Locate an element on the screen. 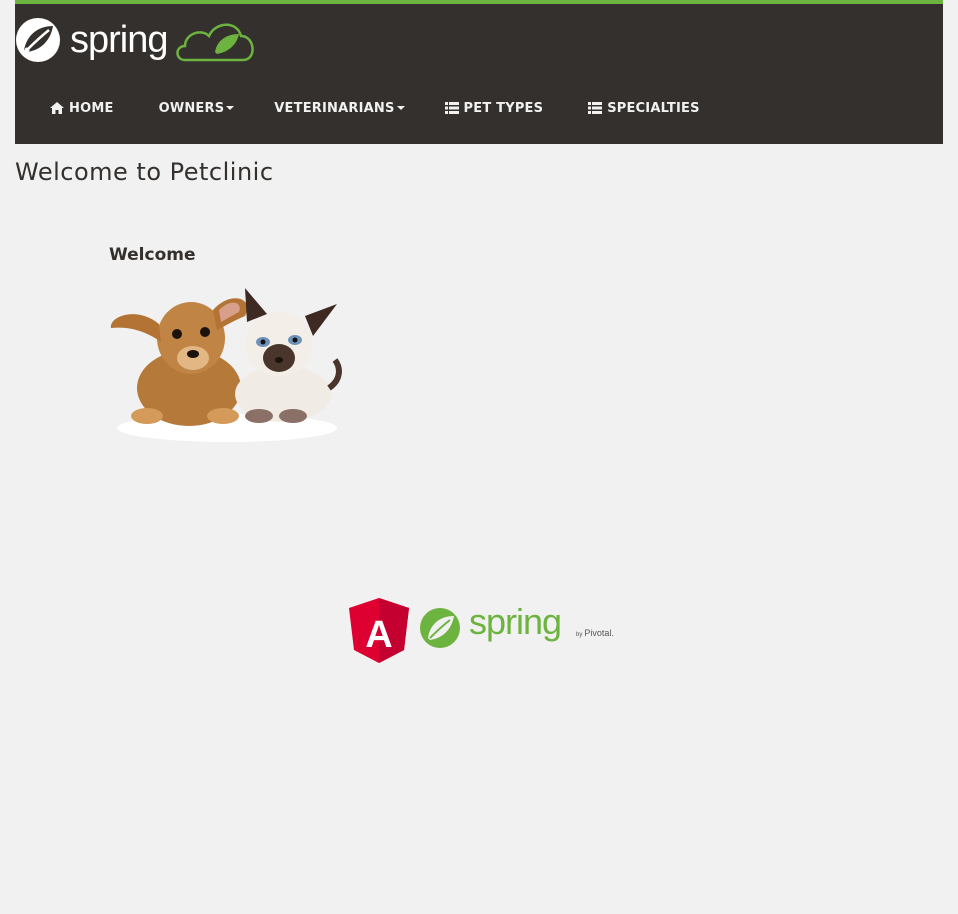  nav-home-label: HOME is located at coordinates (91, 108).